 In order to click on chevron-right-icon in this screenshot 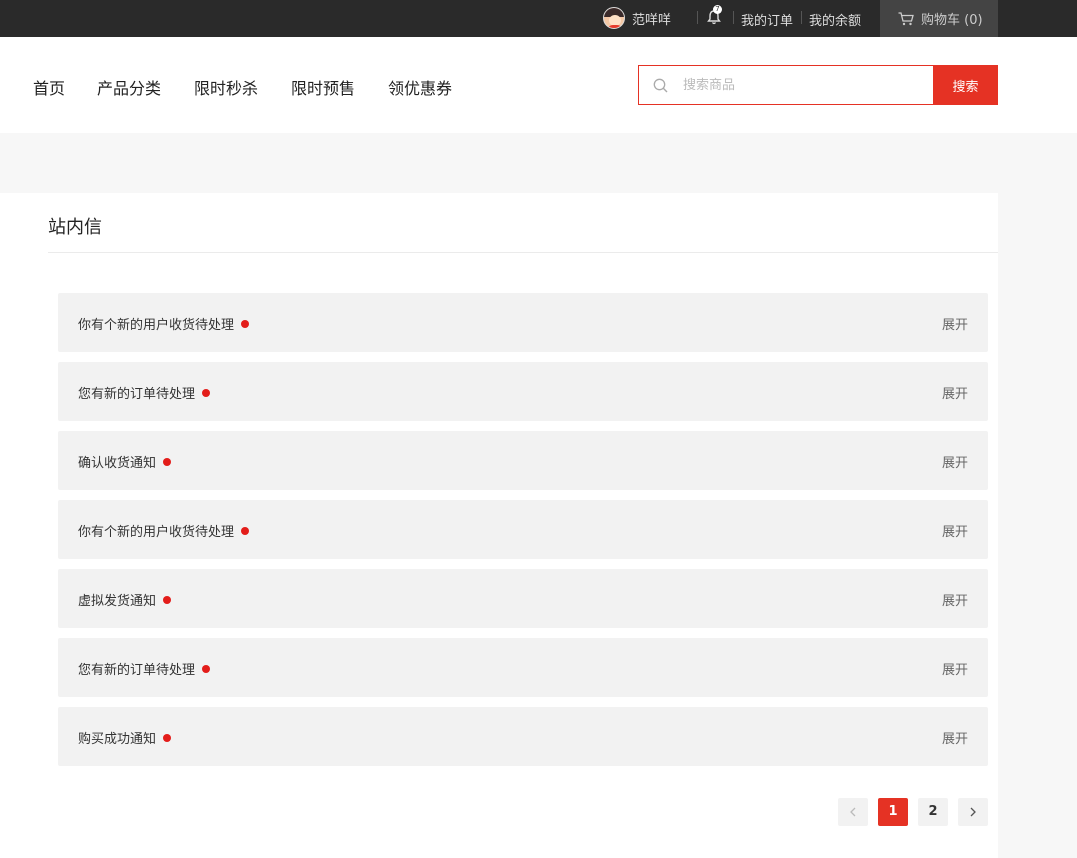, I will do `click(973, 812)`.